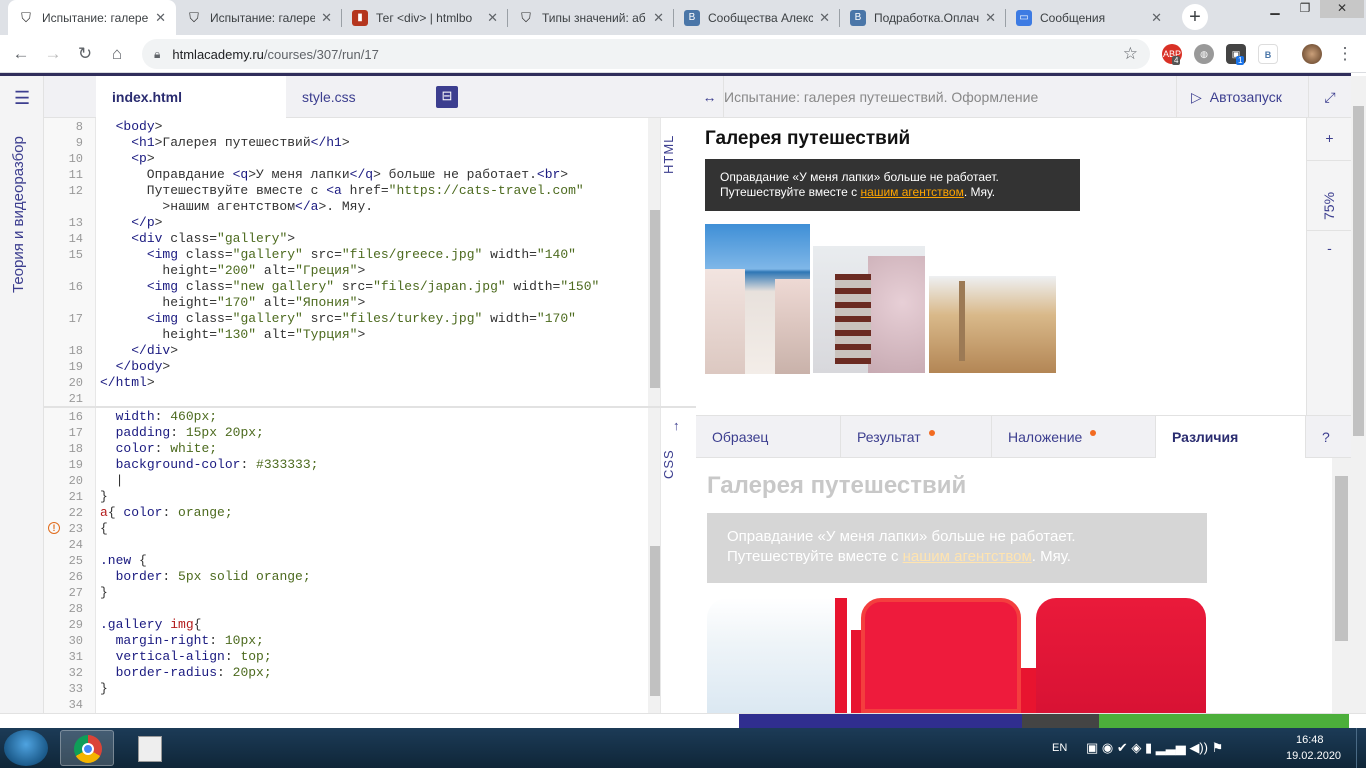 The width and height of the screenshot is (1366, 768). What do you see at coordinates (374, 449) in the screenshot?
I see `code-line: color: white;` at bounding box center [374, 449].